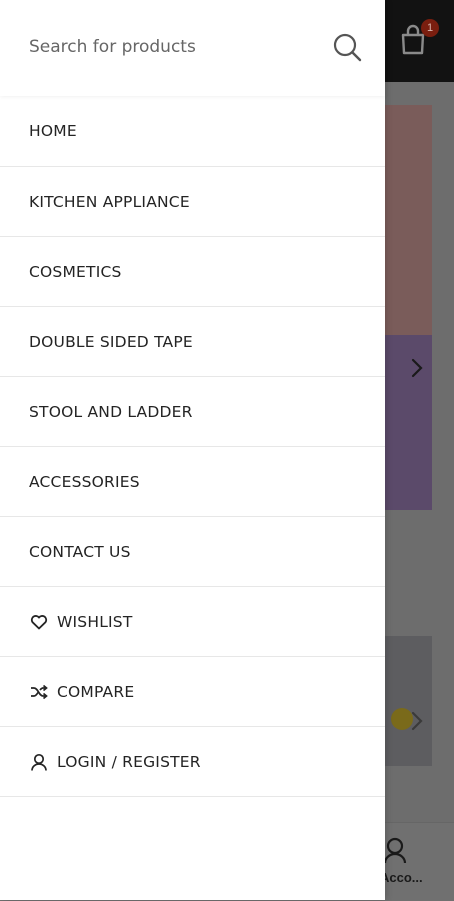 Image resolution: width=454 pixels, height=901 pixels. What do you see at coordinates (174, 47) in the screenshot?
I see `search-input` at bounding box center [174, 47].